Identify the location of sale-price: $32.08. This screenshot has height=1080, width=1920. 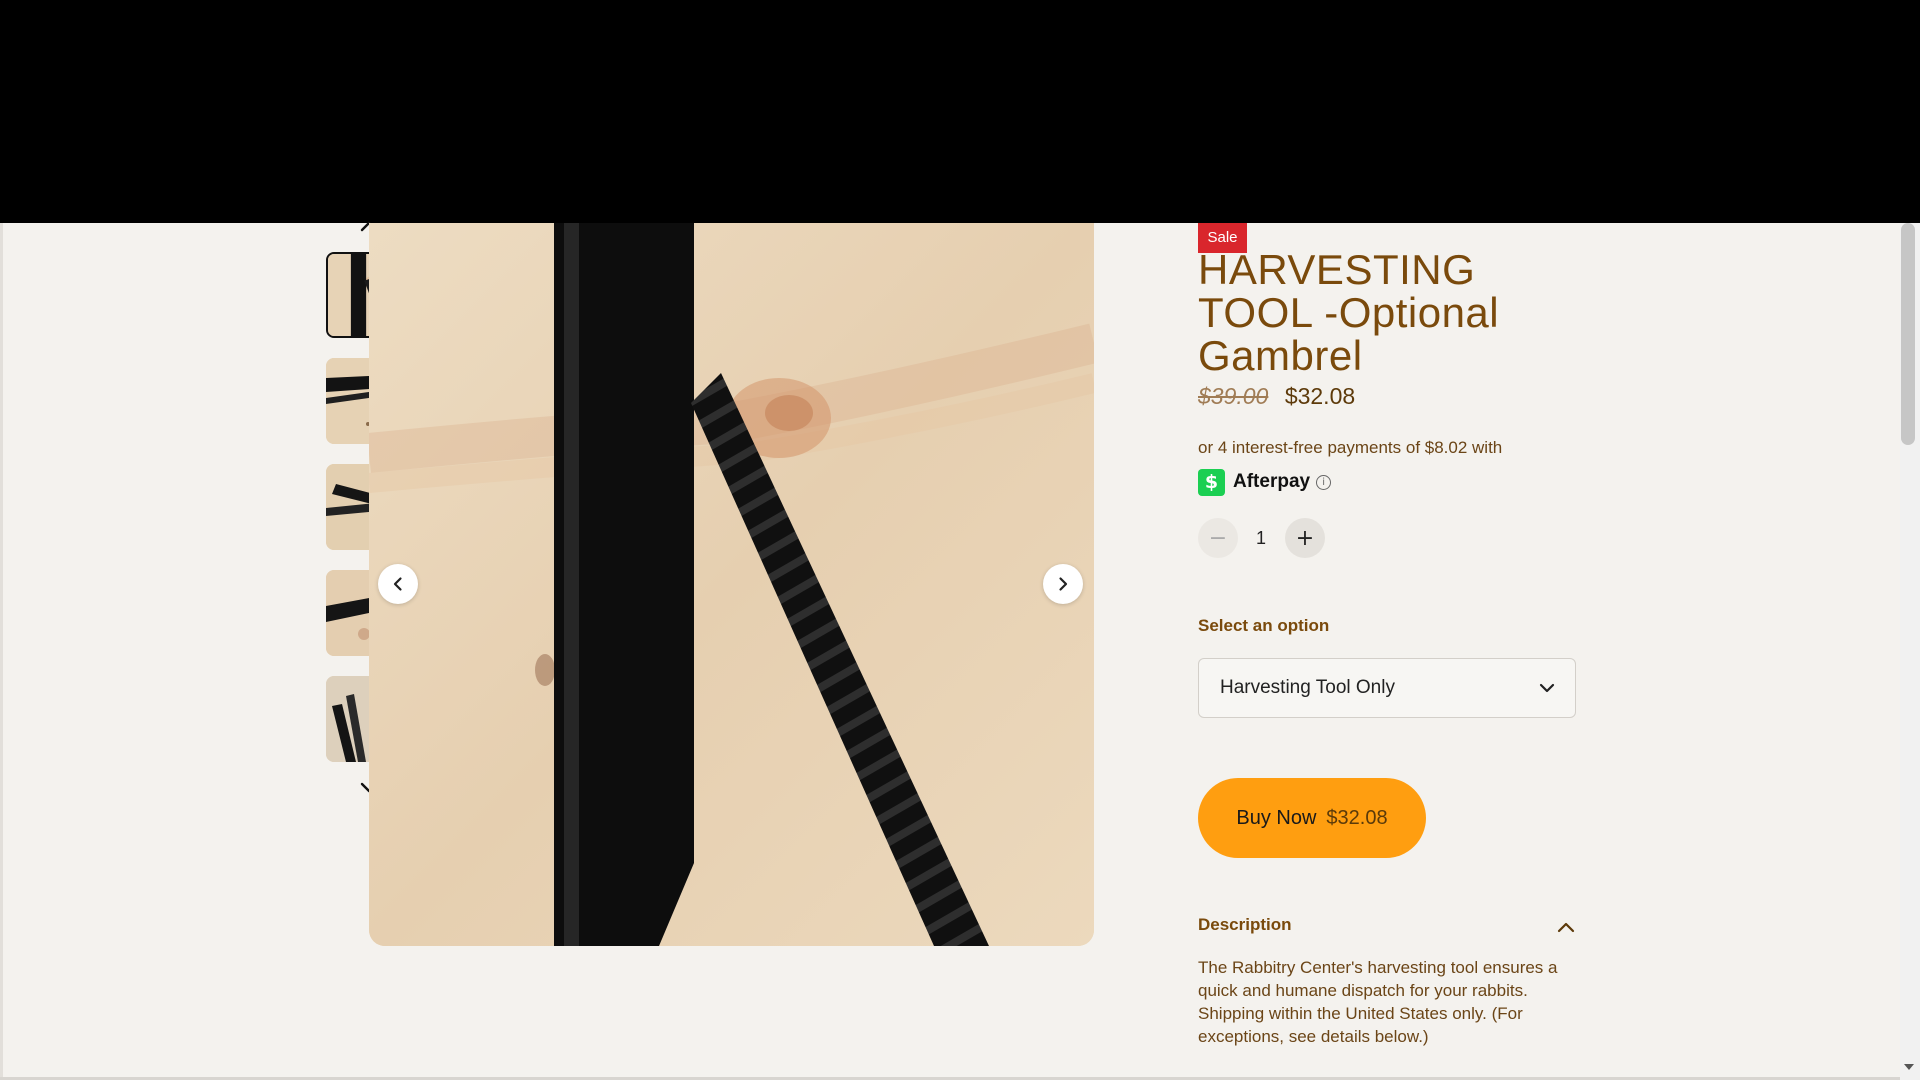
(1320, 396).